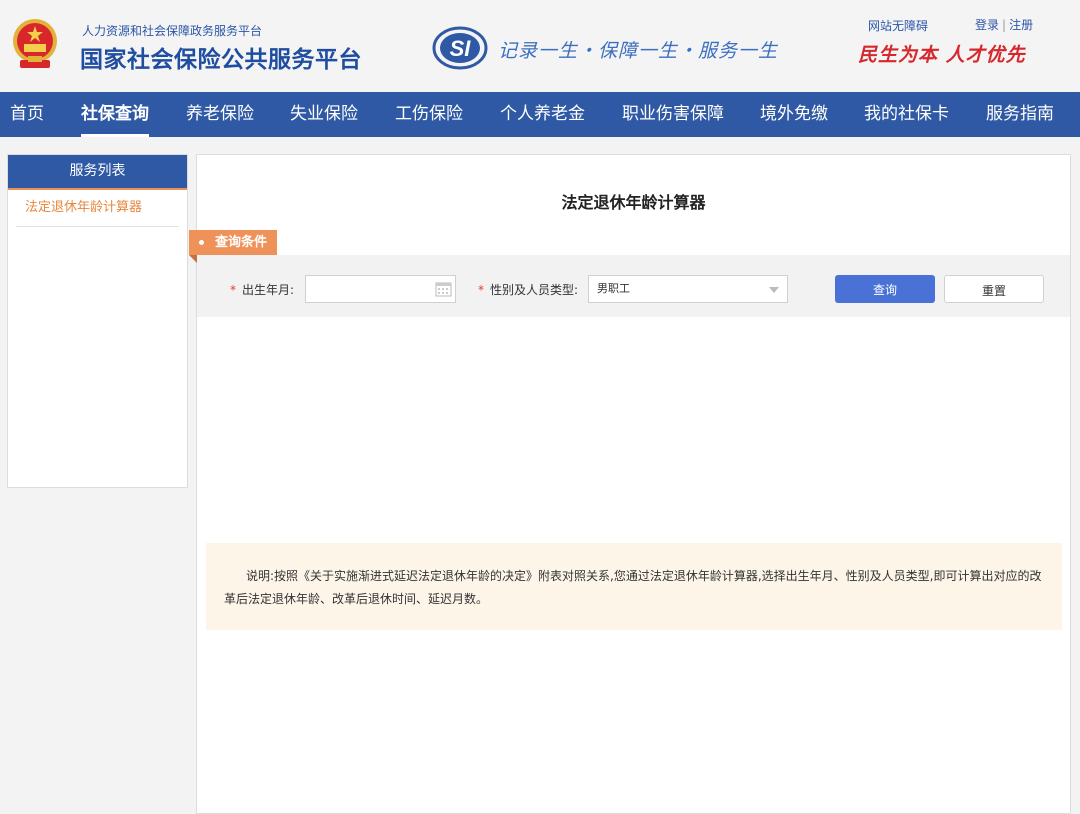  What do you see at coordinates (688, 289) in the screenshot?
I see `person-type-select: 男职工` at bounding box center [688, 289].